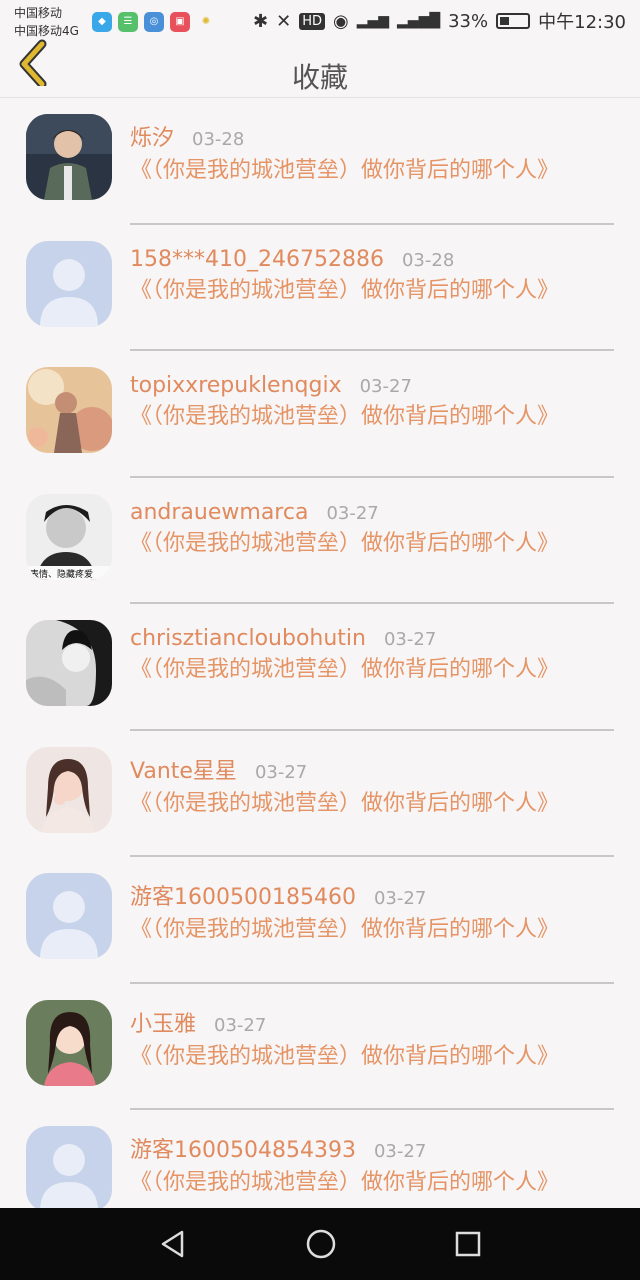  I want to click on nav-back-button, so click(173, 1244).